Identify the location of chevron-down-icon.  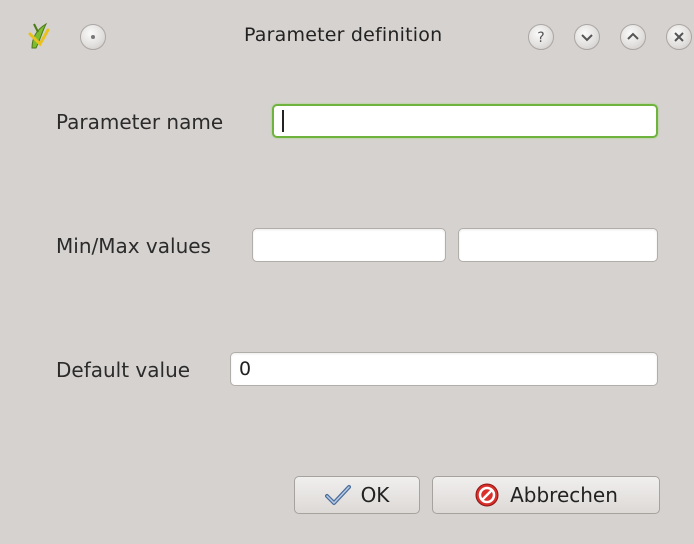
(587, 37).